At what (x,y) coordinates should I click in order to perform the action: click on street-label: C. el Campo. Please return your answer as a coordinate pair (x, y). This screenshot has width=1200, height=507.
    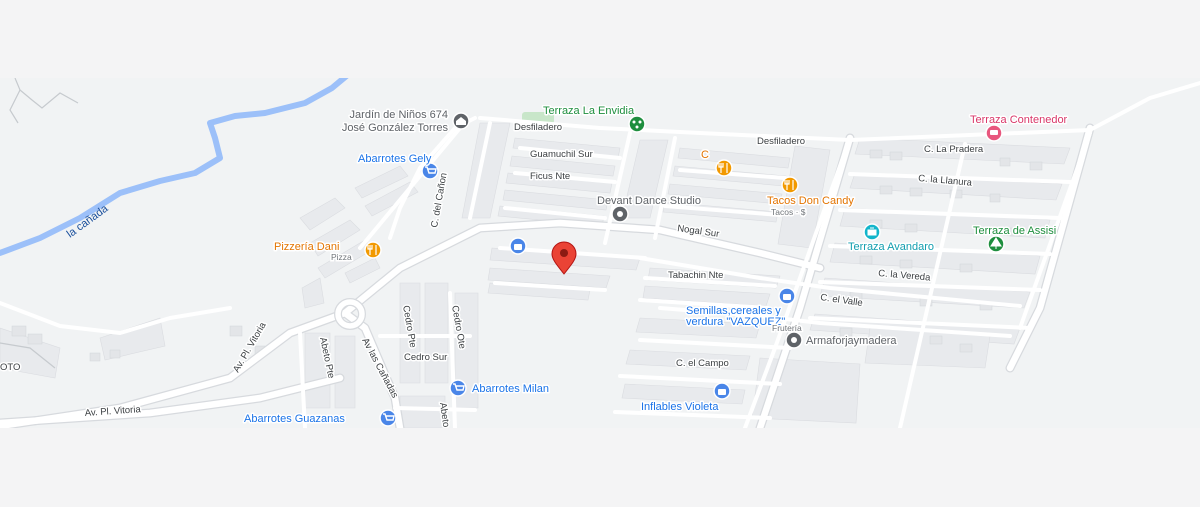
    Looking at the image, I should click on (702, 363).